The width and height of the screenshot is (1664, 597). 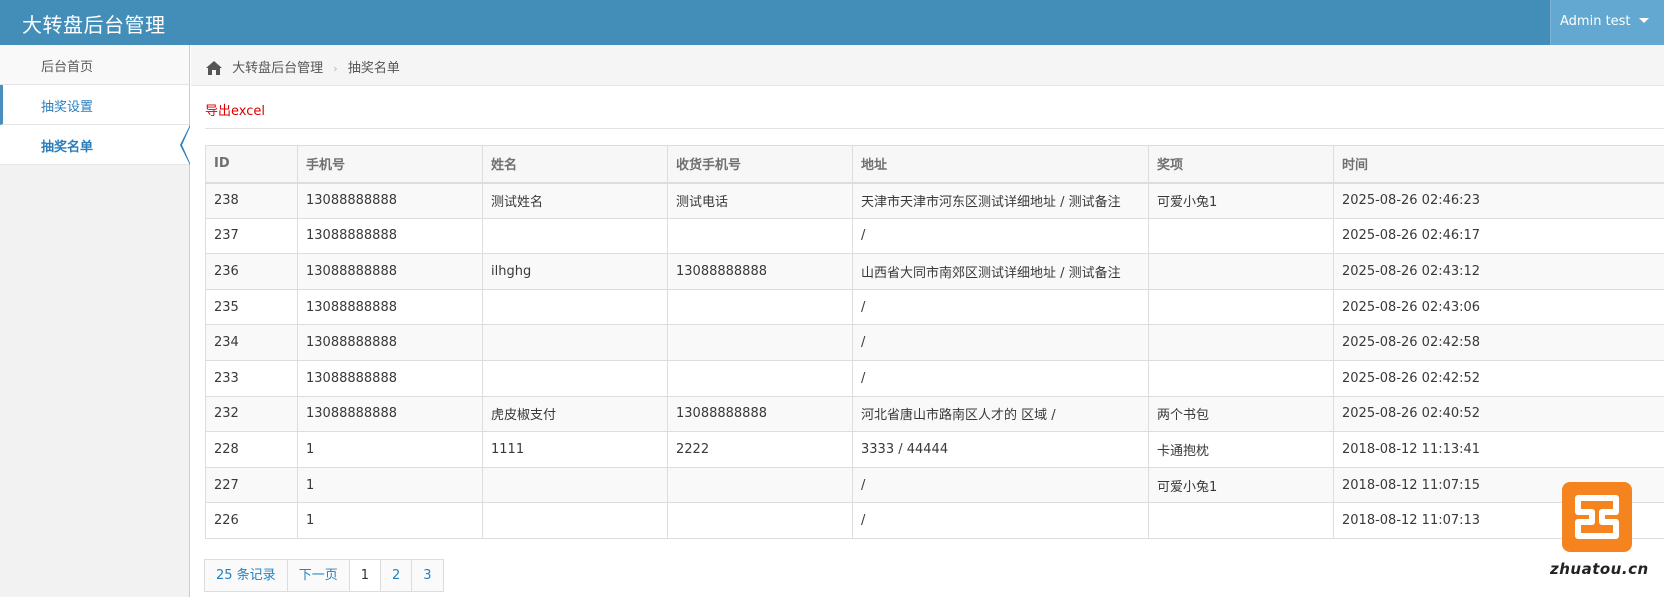 I want to click on breadcrumb-root: 大转盘后台管理, so click(x=277, y=68).